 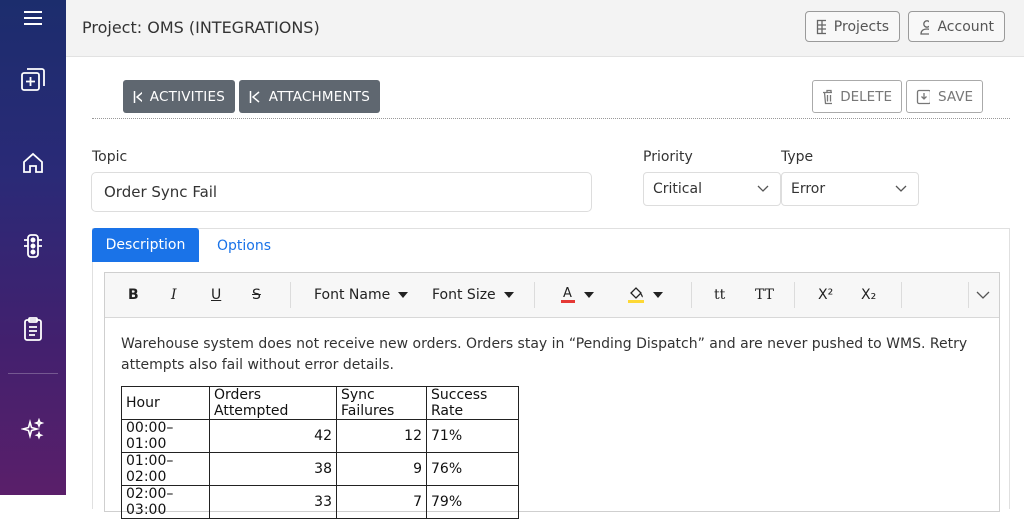 What do you see at coordinates (472, 469) in the screenshot?
I see `table-cell: 76%` at bounding box center [472, 469].